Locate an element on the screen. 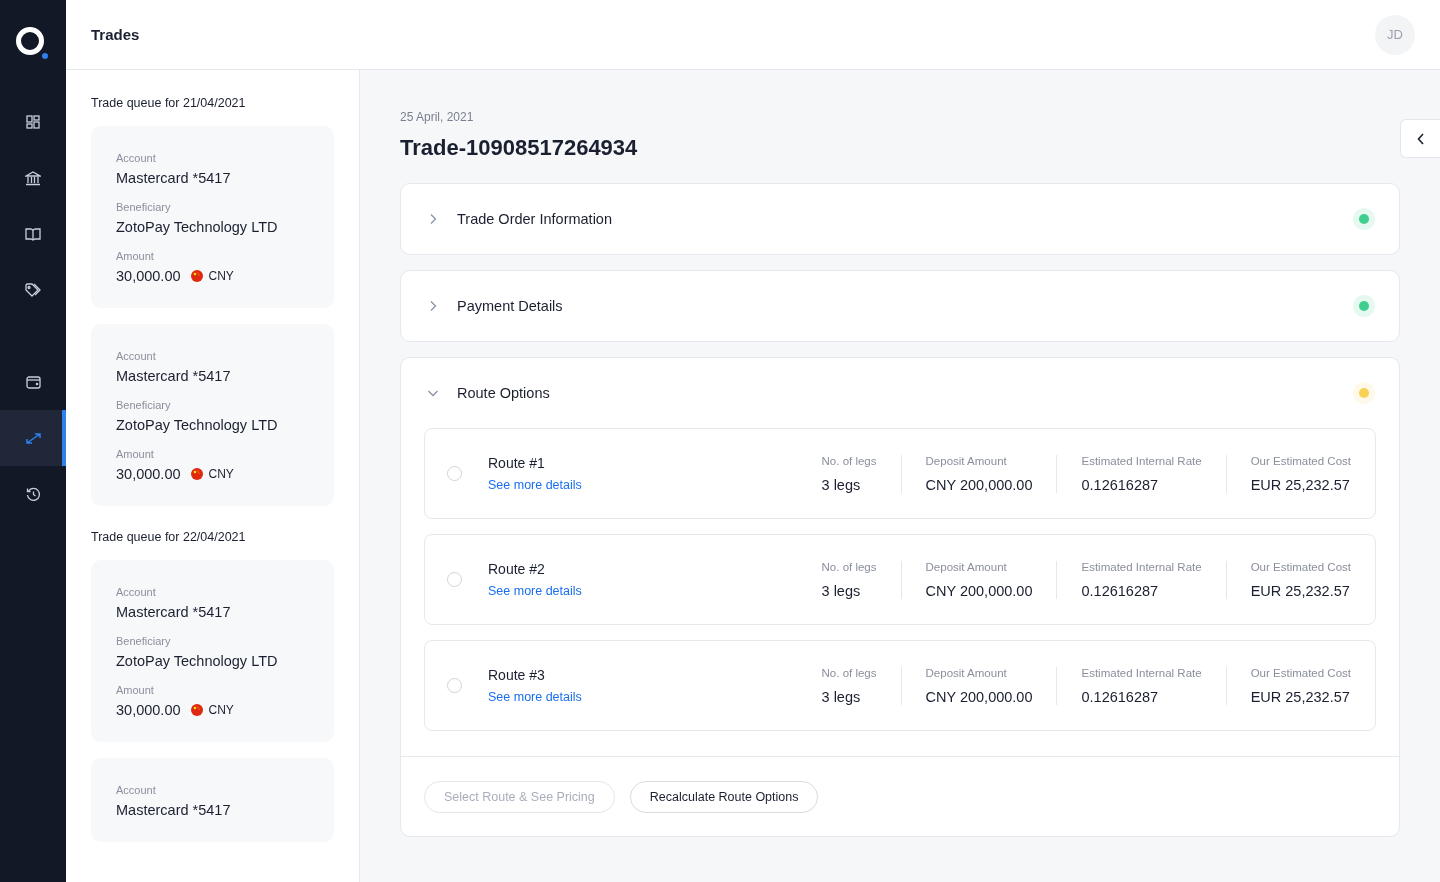 This screenshot has height=882, width=1440. route-card: Route #3 See more details No. of legs 3 legs Deposit Amount CNY 200,000.00 Estimated Internal Rate 0.12616287 Our Estimated Cost EUR 25,232.57 is located at coordinates (900, 685).